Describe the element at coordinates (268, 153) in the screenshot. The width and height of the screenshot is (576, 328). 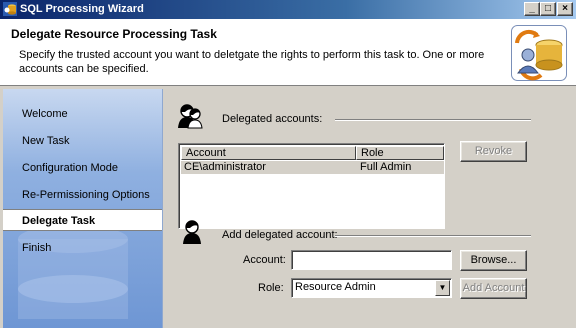
I see `column-header-account: Account` at that location.